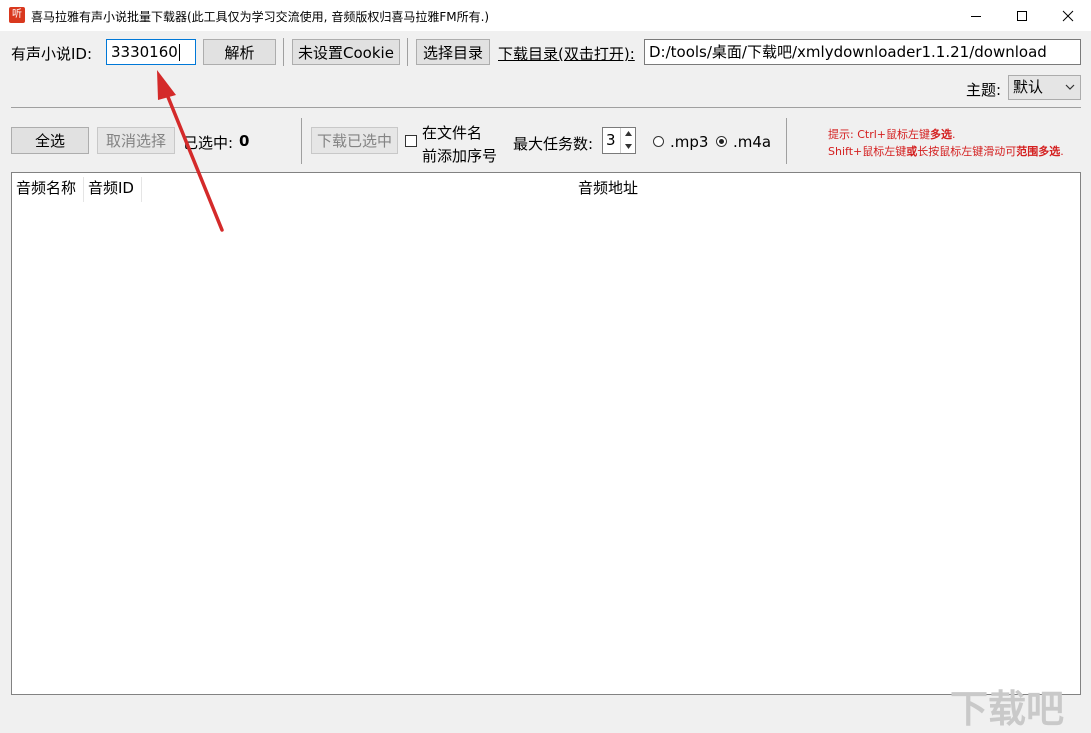  What do you see at coordinates (1007, 709) in the screenshot?
I see `watermark: 下载吧` at bounding box center [1007, 709].